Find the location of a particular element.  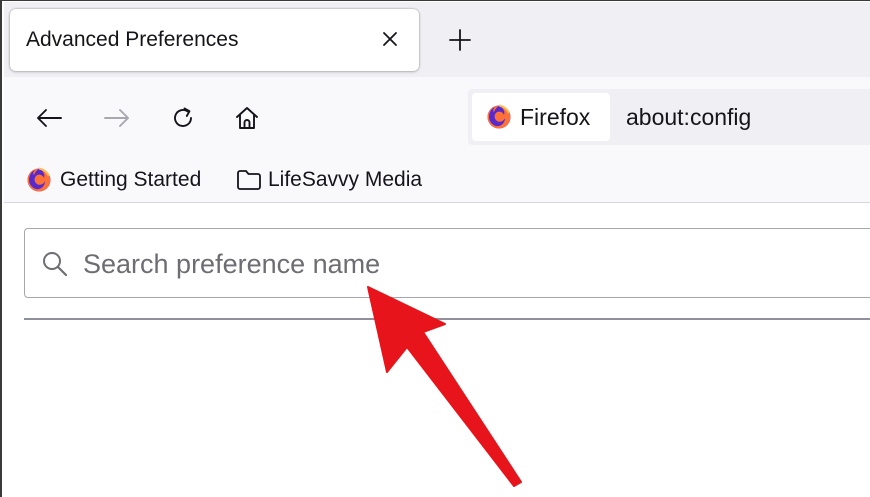

plus-icon is located at coordinates (460, 40).